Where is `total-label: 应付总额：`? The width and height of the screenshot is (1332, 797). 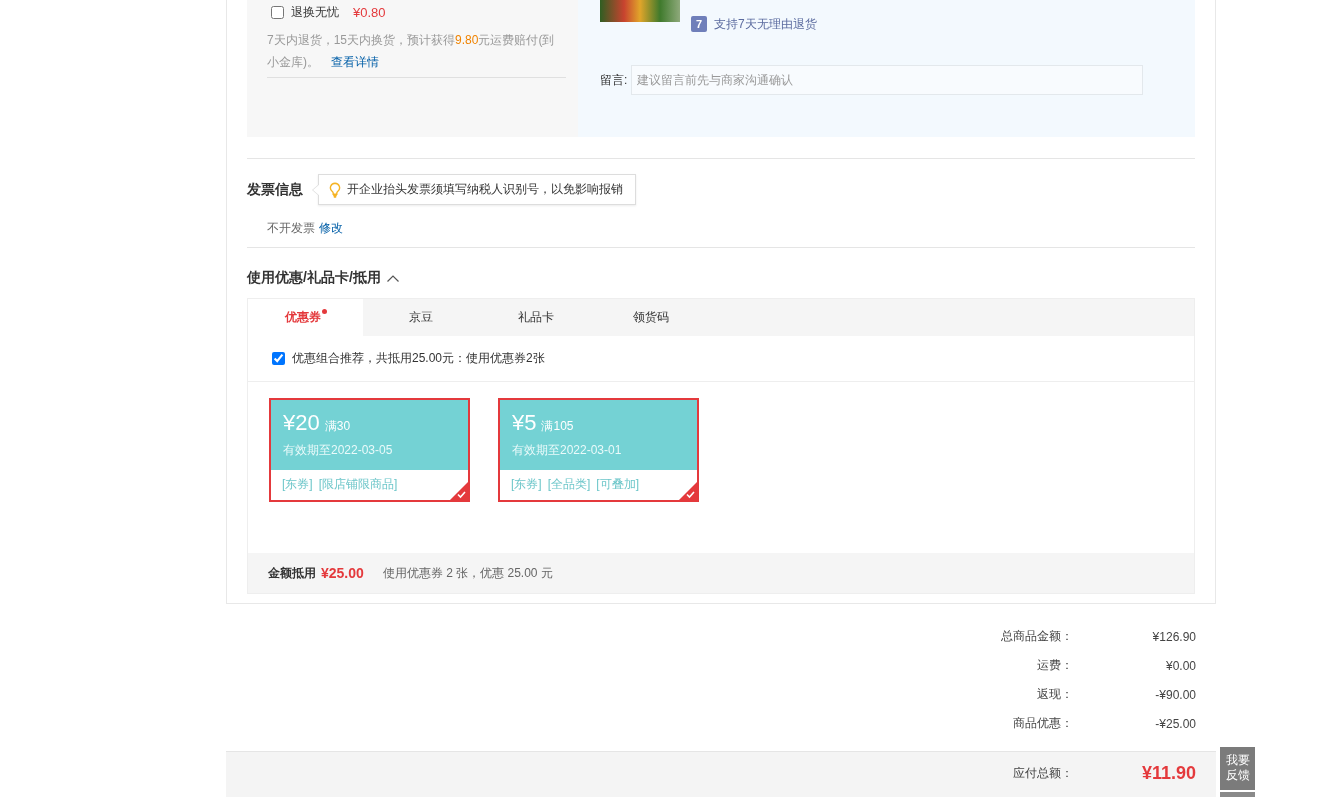 total-label: 应付总额： is located at coordinates (1042, 773).